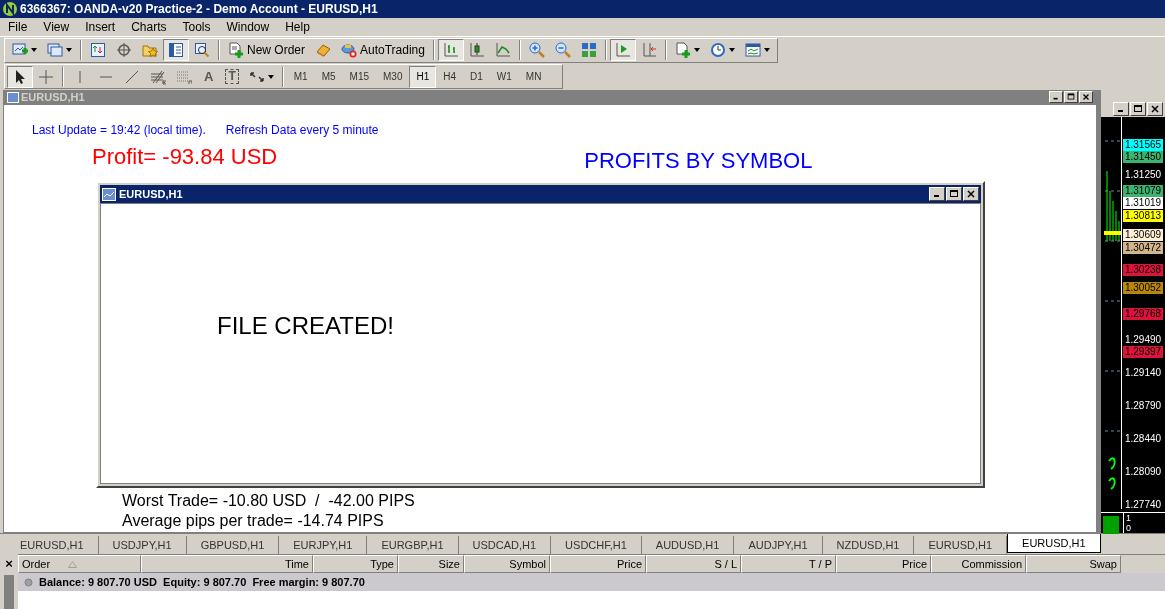  I want to click on menu-item: Window, so click(248, 27).